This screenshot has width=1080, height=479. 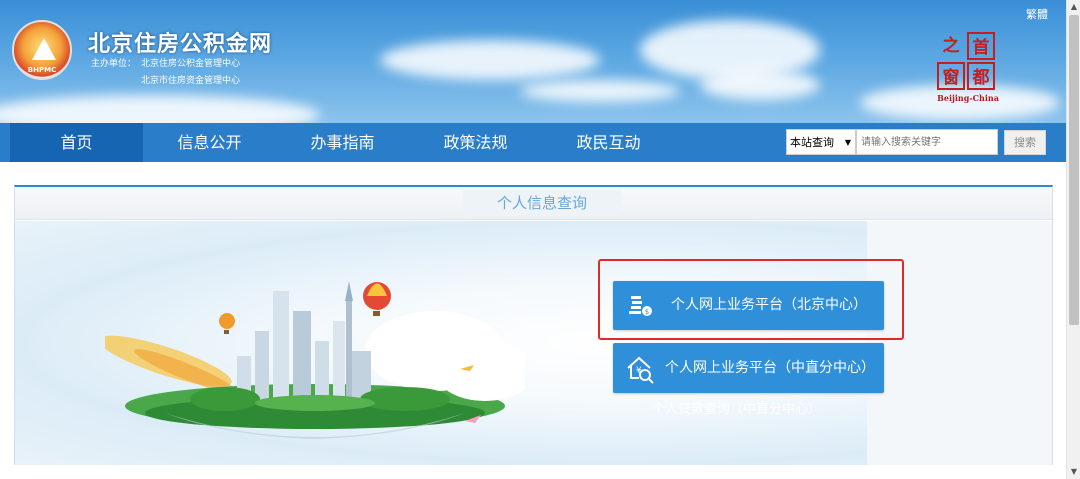 What do you see at coordinates (847, 142) in the screenshot?
I see `caret-down-icon: ▼` at bounding box center [847, 142].